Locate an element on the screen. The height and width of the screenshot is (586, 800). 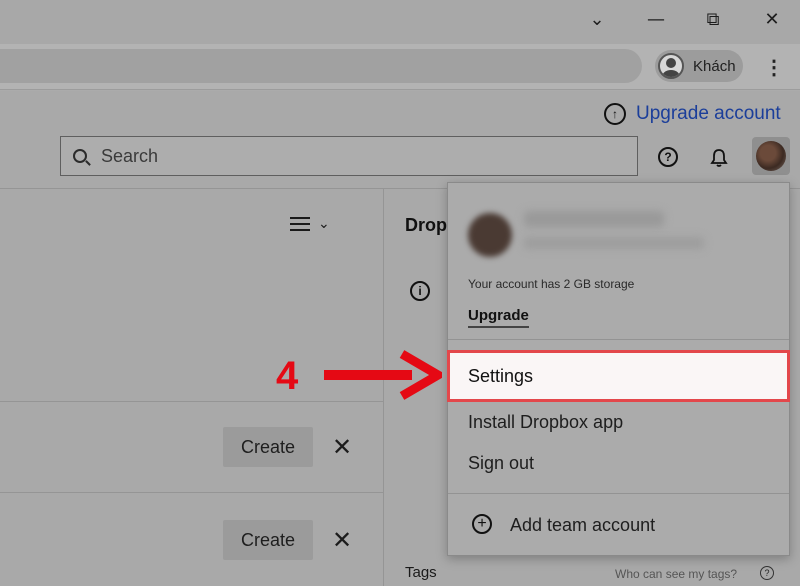
upgrade-account-link: ↑ Upgrade account is located at coordinates (692, 114).